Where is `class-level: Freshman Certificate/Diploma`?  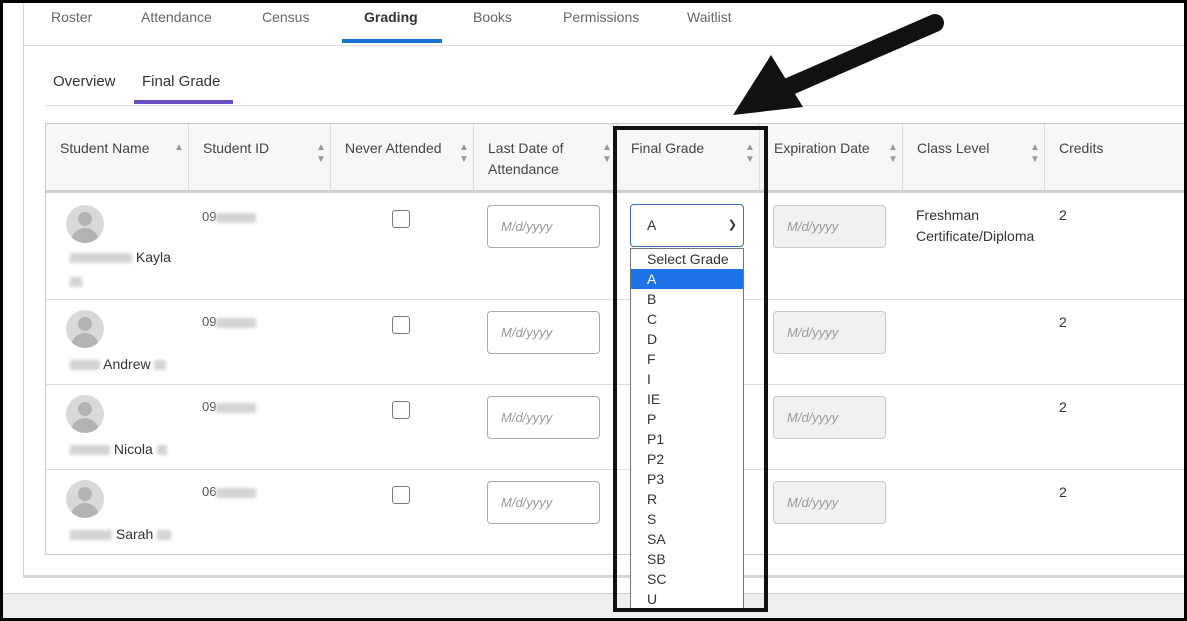 class-level: Freshman Certificate/Diploma is located at coordinates (975, 225).